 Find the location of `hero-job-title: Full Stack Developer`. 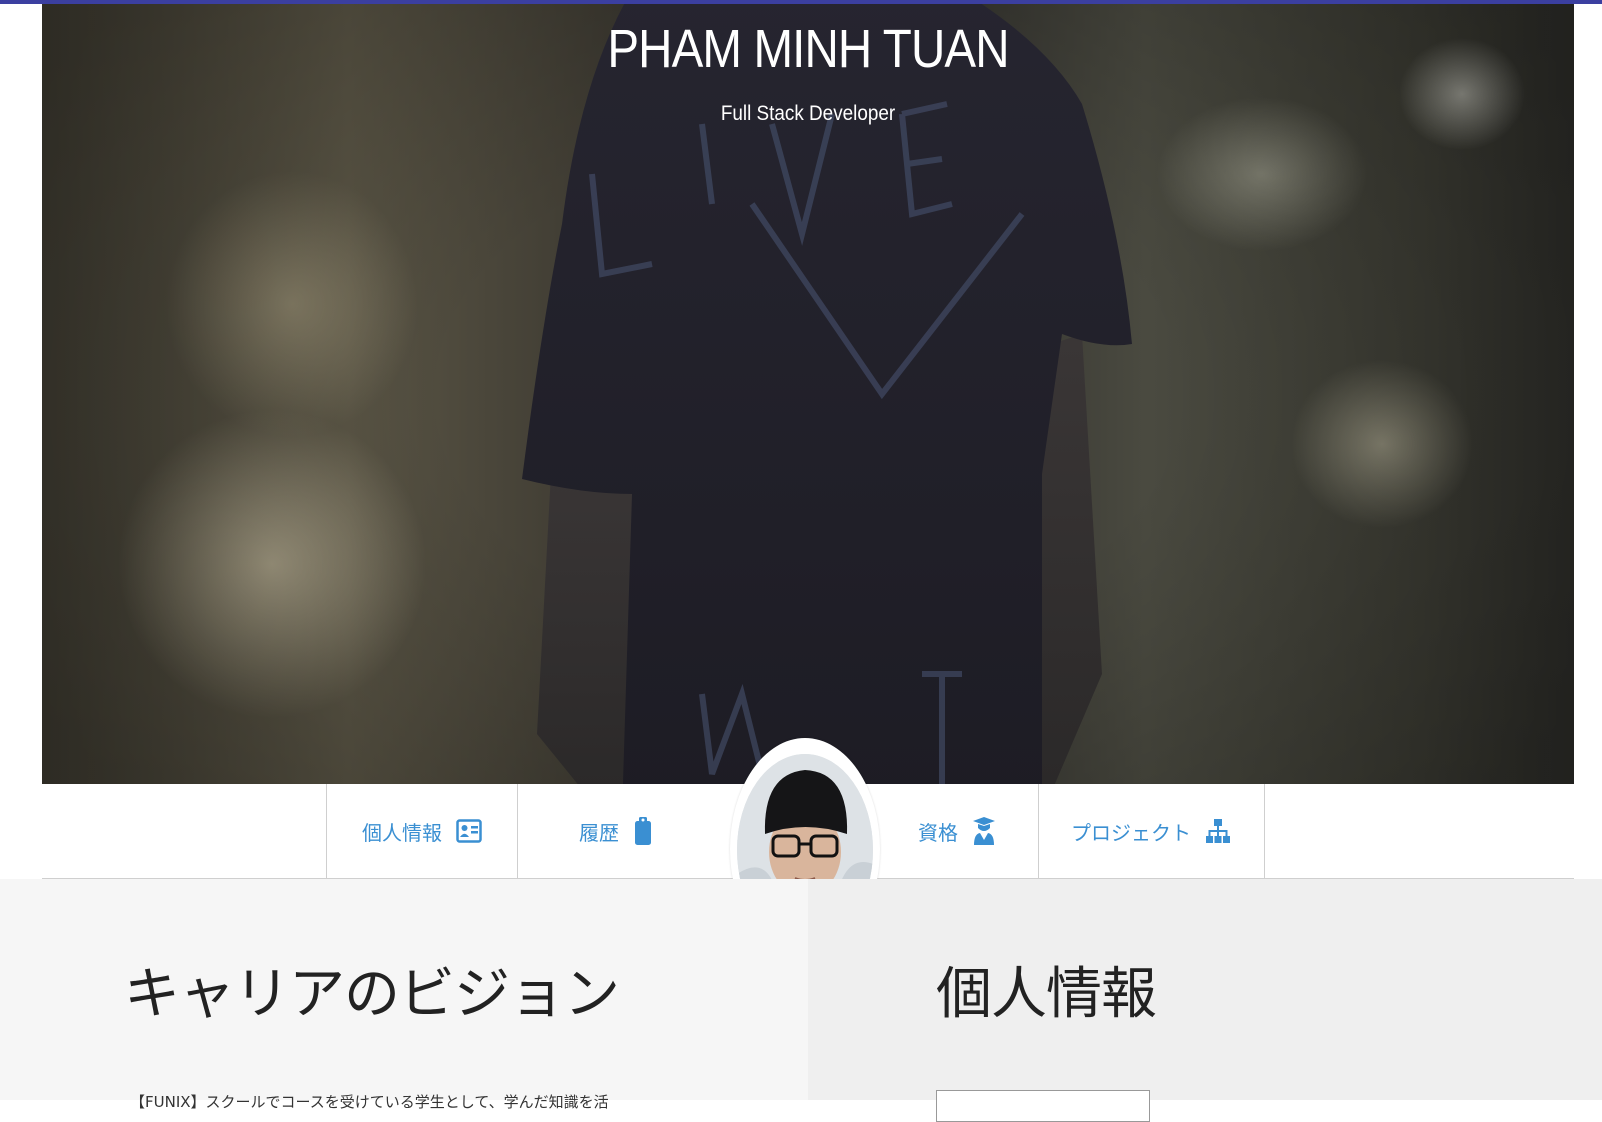

hero-job-title: Full Stack Developer is located at coordinates (808, 113).